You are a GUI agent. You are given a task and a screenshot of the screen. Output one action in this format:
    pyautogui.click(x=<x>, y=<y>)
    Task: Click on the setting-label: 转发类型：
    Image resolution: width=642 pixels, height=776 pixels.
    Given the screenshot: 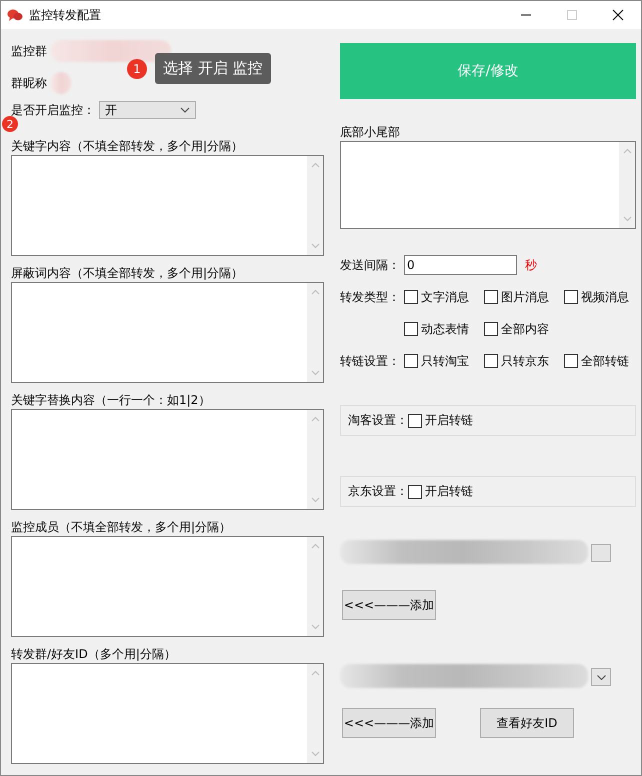 What is the action you would take?
    pyautogui.click(x=370, y=297)
    